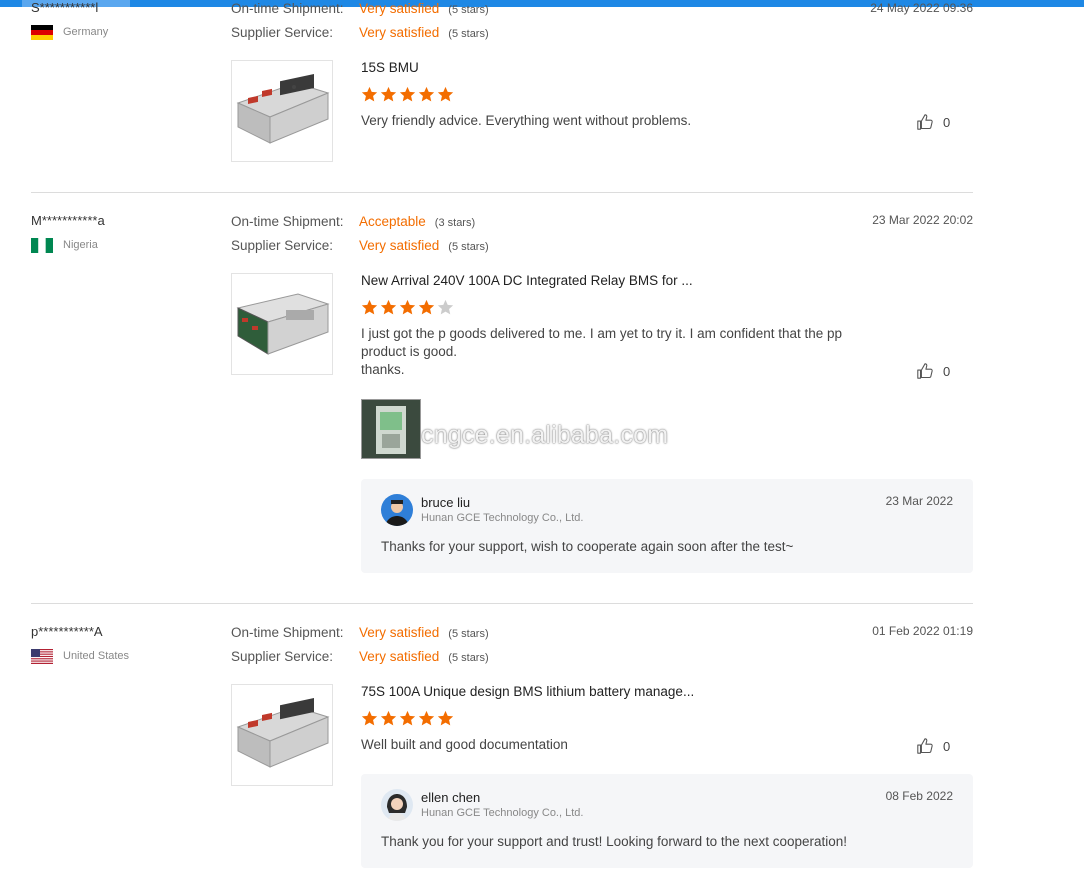 This screenshot has width=1084, height=873. Describe the element at coordinates (65, 7) in the screenshot. I see `buyer-name: S***********l` at that location.